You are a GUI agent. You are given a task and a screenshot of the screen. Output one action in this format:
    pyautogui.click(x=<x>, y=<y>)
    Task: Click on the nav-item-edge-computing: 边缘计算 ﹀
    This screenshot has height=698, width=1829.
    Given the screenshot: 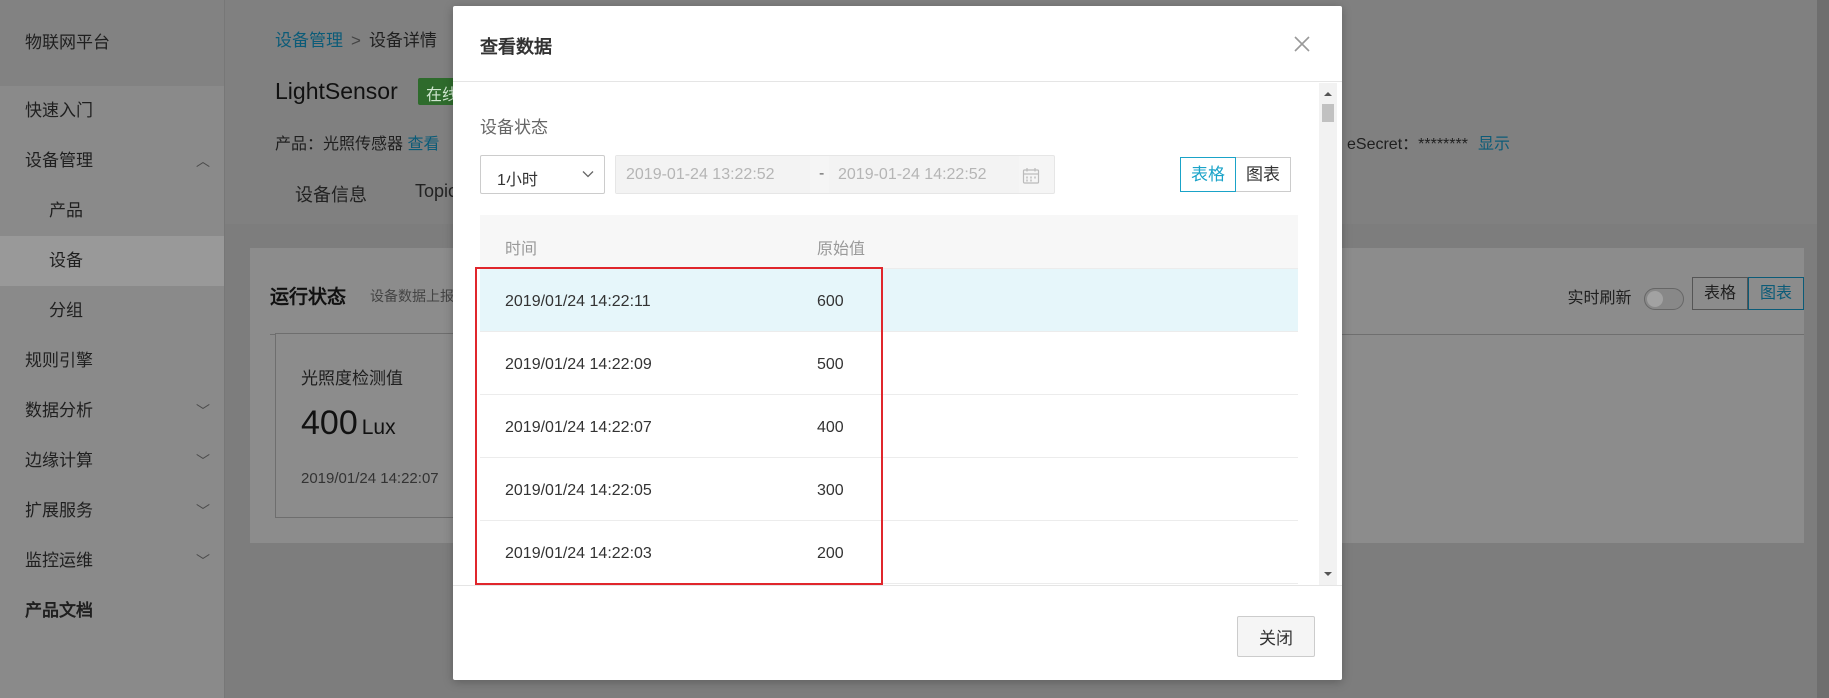 What is the action you would take?
    pyautogui.click(x=112, y=461)
    